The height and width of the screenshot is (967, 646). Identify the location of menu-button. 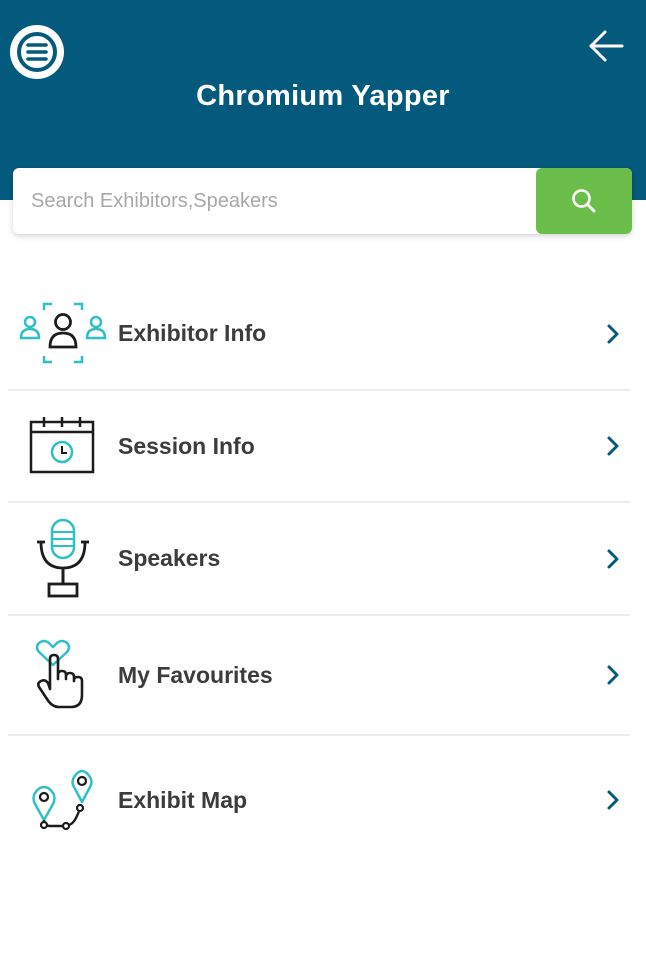
(37, 52).